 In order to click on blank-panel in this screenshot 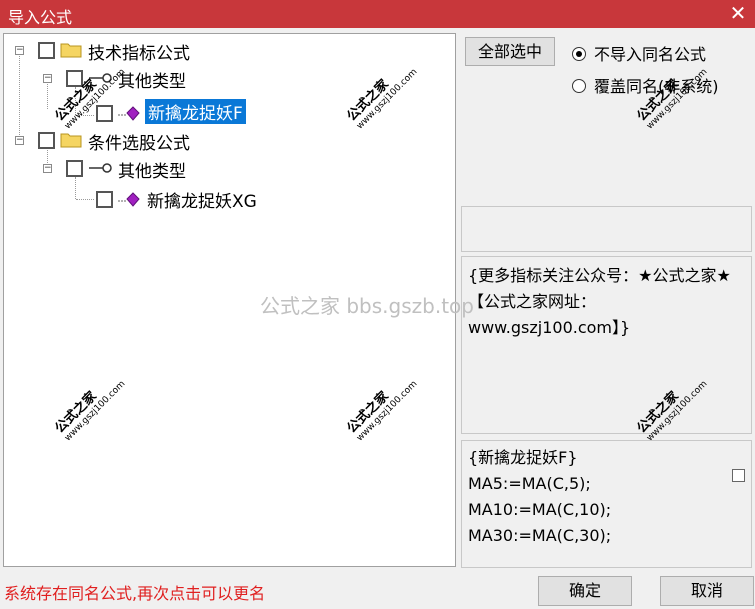, I will do `click(606, 229)`.